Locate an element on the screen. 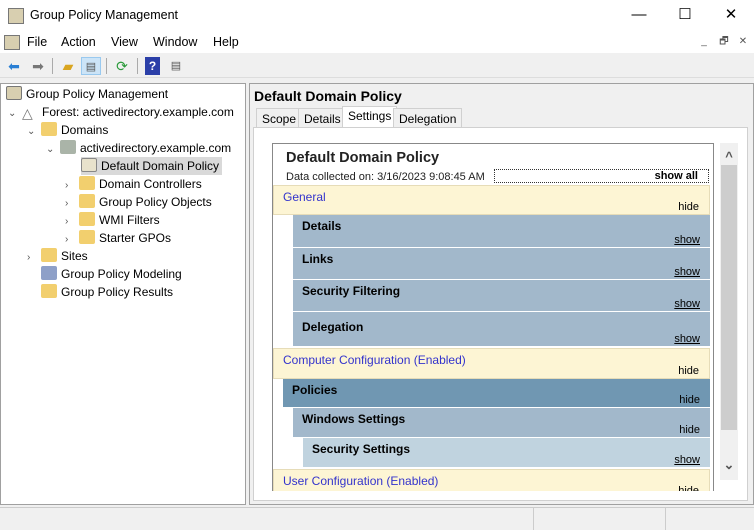  section-computer-configuration: Computer Configuration (Enabled) hide is located at coordinates (491, 363).